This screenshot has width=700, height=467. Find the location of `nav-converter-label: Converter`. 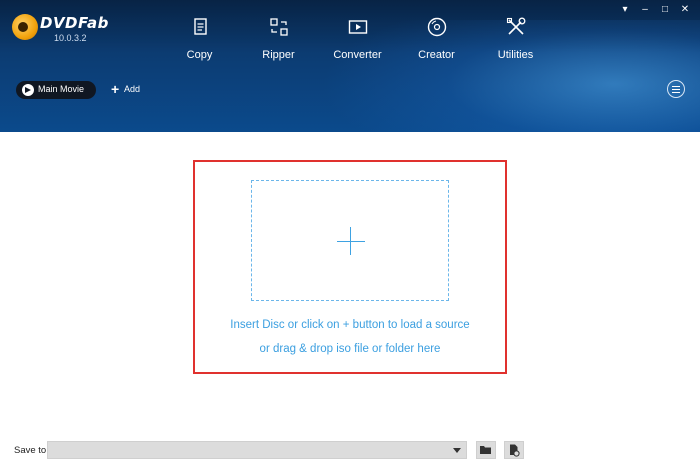

nav-converter-label: Converter is located at coordinates (357, 55).